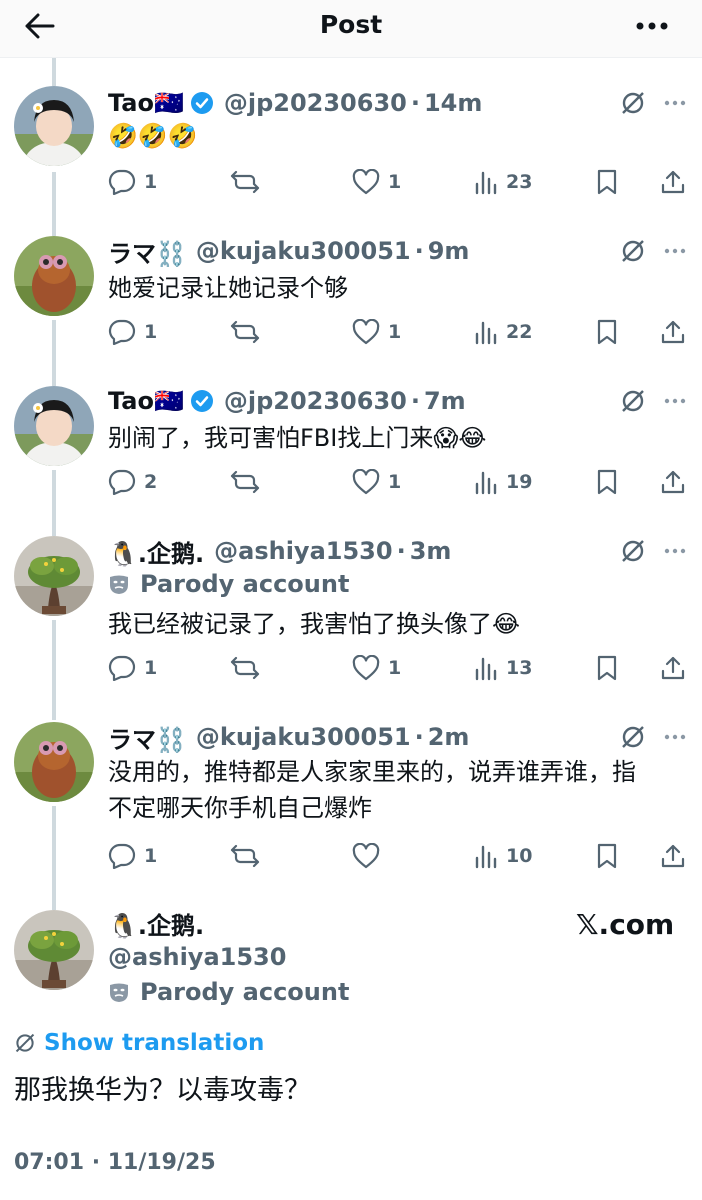 Image resolution: width=702 pixels, height=1200 pixels. I want to click on reply-item: Tao🇦🇺 @jp20230630 · 14m 🤣🤣🤣 1 1 23, so click(351, 151).